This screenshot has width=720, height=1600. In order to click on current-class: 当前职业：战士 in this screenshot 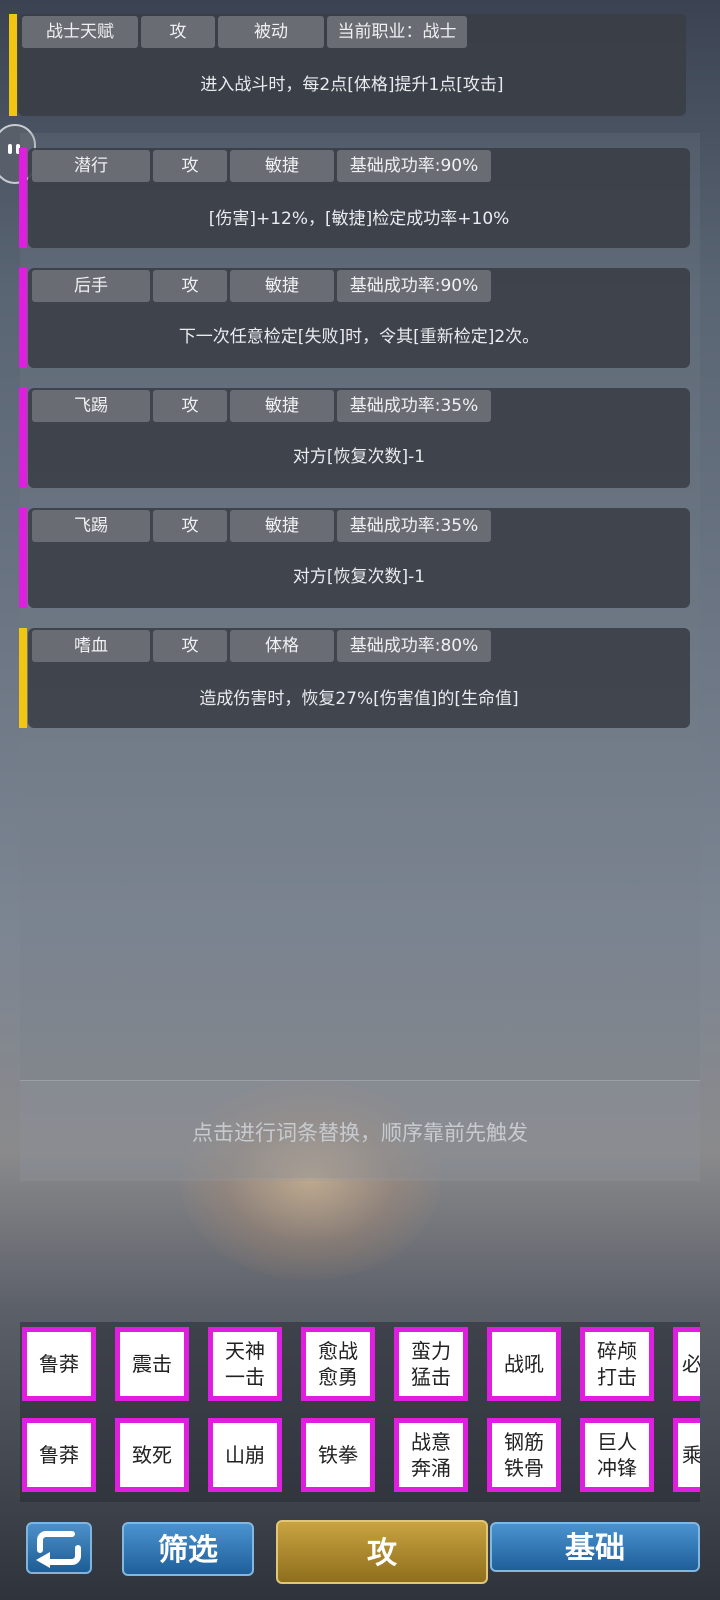, I will do `click(397, 32)`.